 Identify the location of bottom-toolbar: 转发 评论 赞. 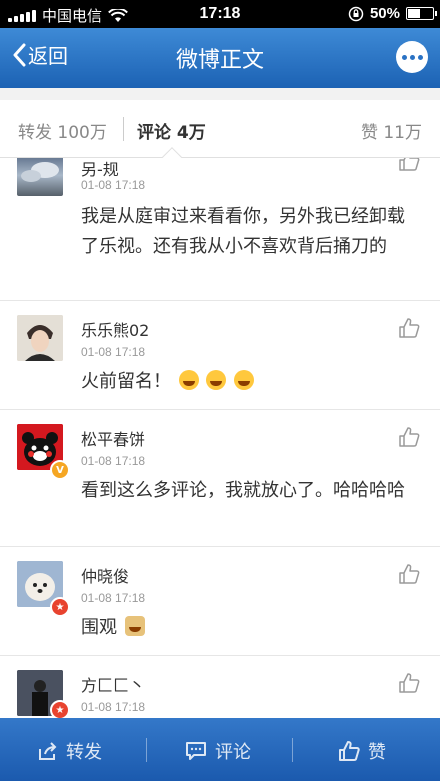
(220, 749).